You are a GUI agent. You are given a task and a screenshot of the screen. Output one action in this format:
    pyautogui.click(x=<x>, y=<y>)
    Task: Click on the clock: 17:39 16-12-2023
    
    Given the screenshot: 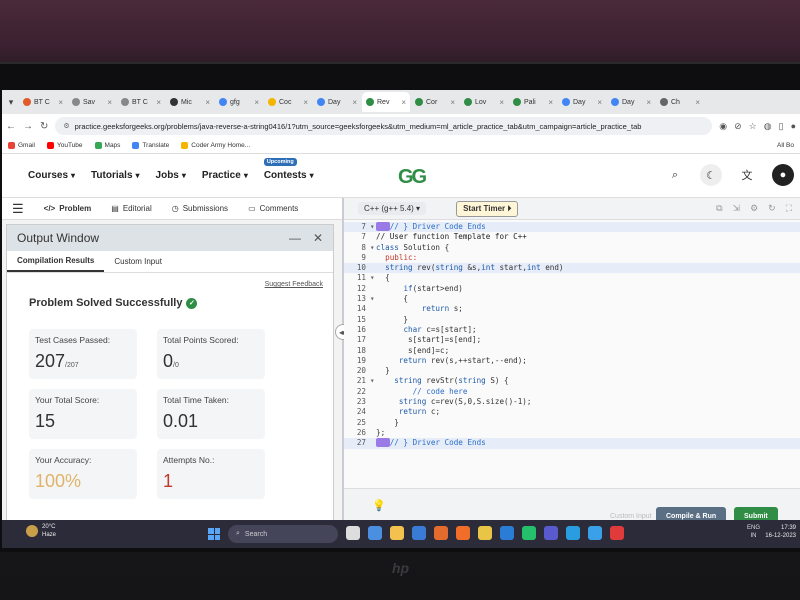 What is the action you would take?
    pyautogui.click(x=780, y=532)
    